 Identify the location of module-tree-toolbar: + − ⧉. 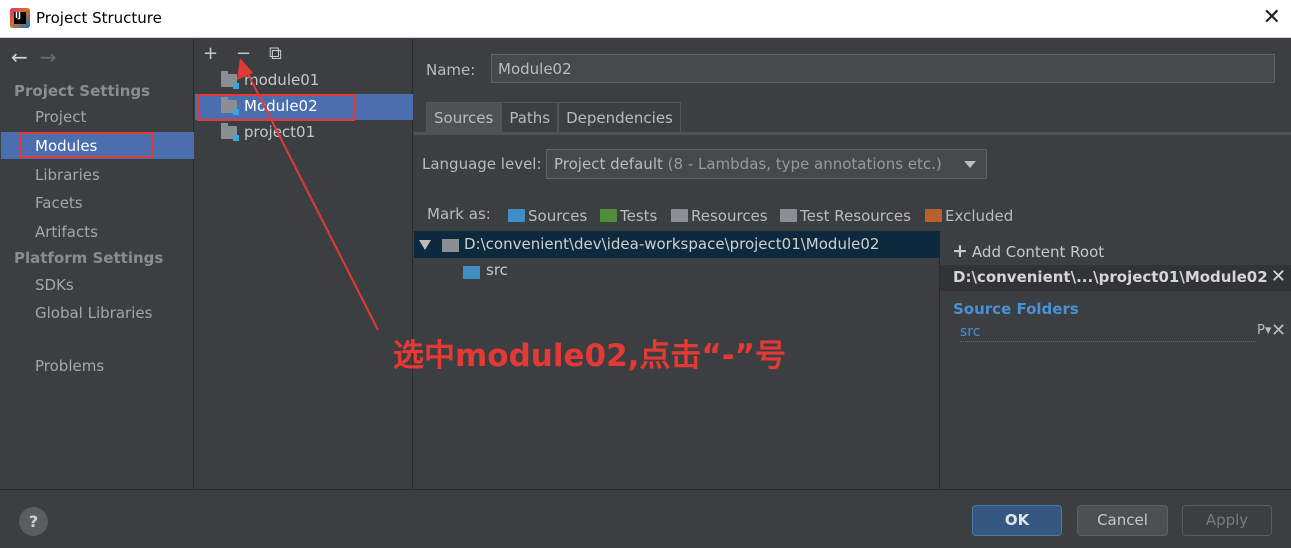
(252, 53).